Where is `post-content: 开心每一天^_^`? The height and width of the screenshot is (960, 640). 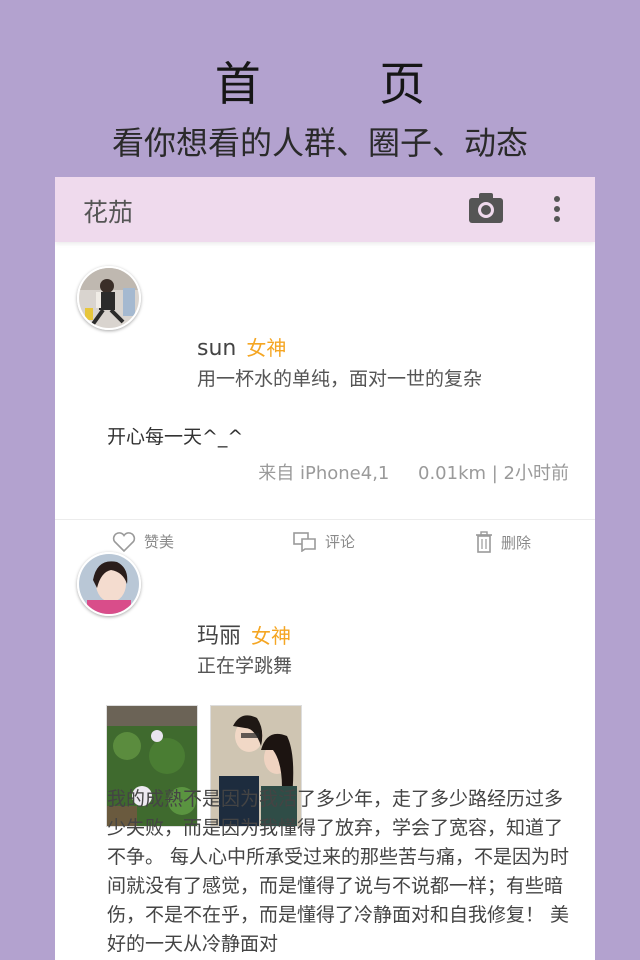
post-content: 开心每一天^_^ is located at coordinates (175, 437).